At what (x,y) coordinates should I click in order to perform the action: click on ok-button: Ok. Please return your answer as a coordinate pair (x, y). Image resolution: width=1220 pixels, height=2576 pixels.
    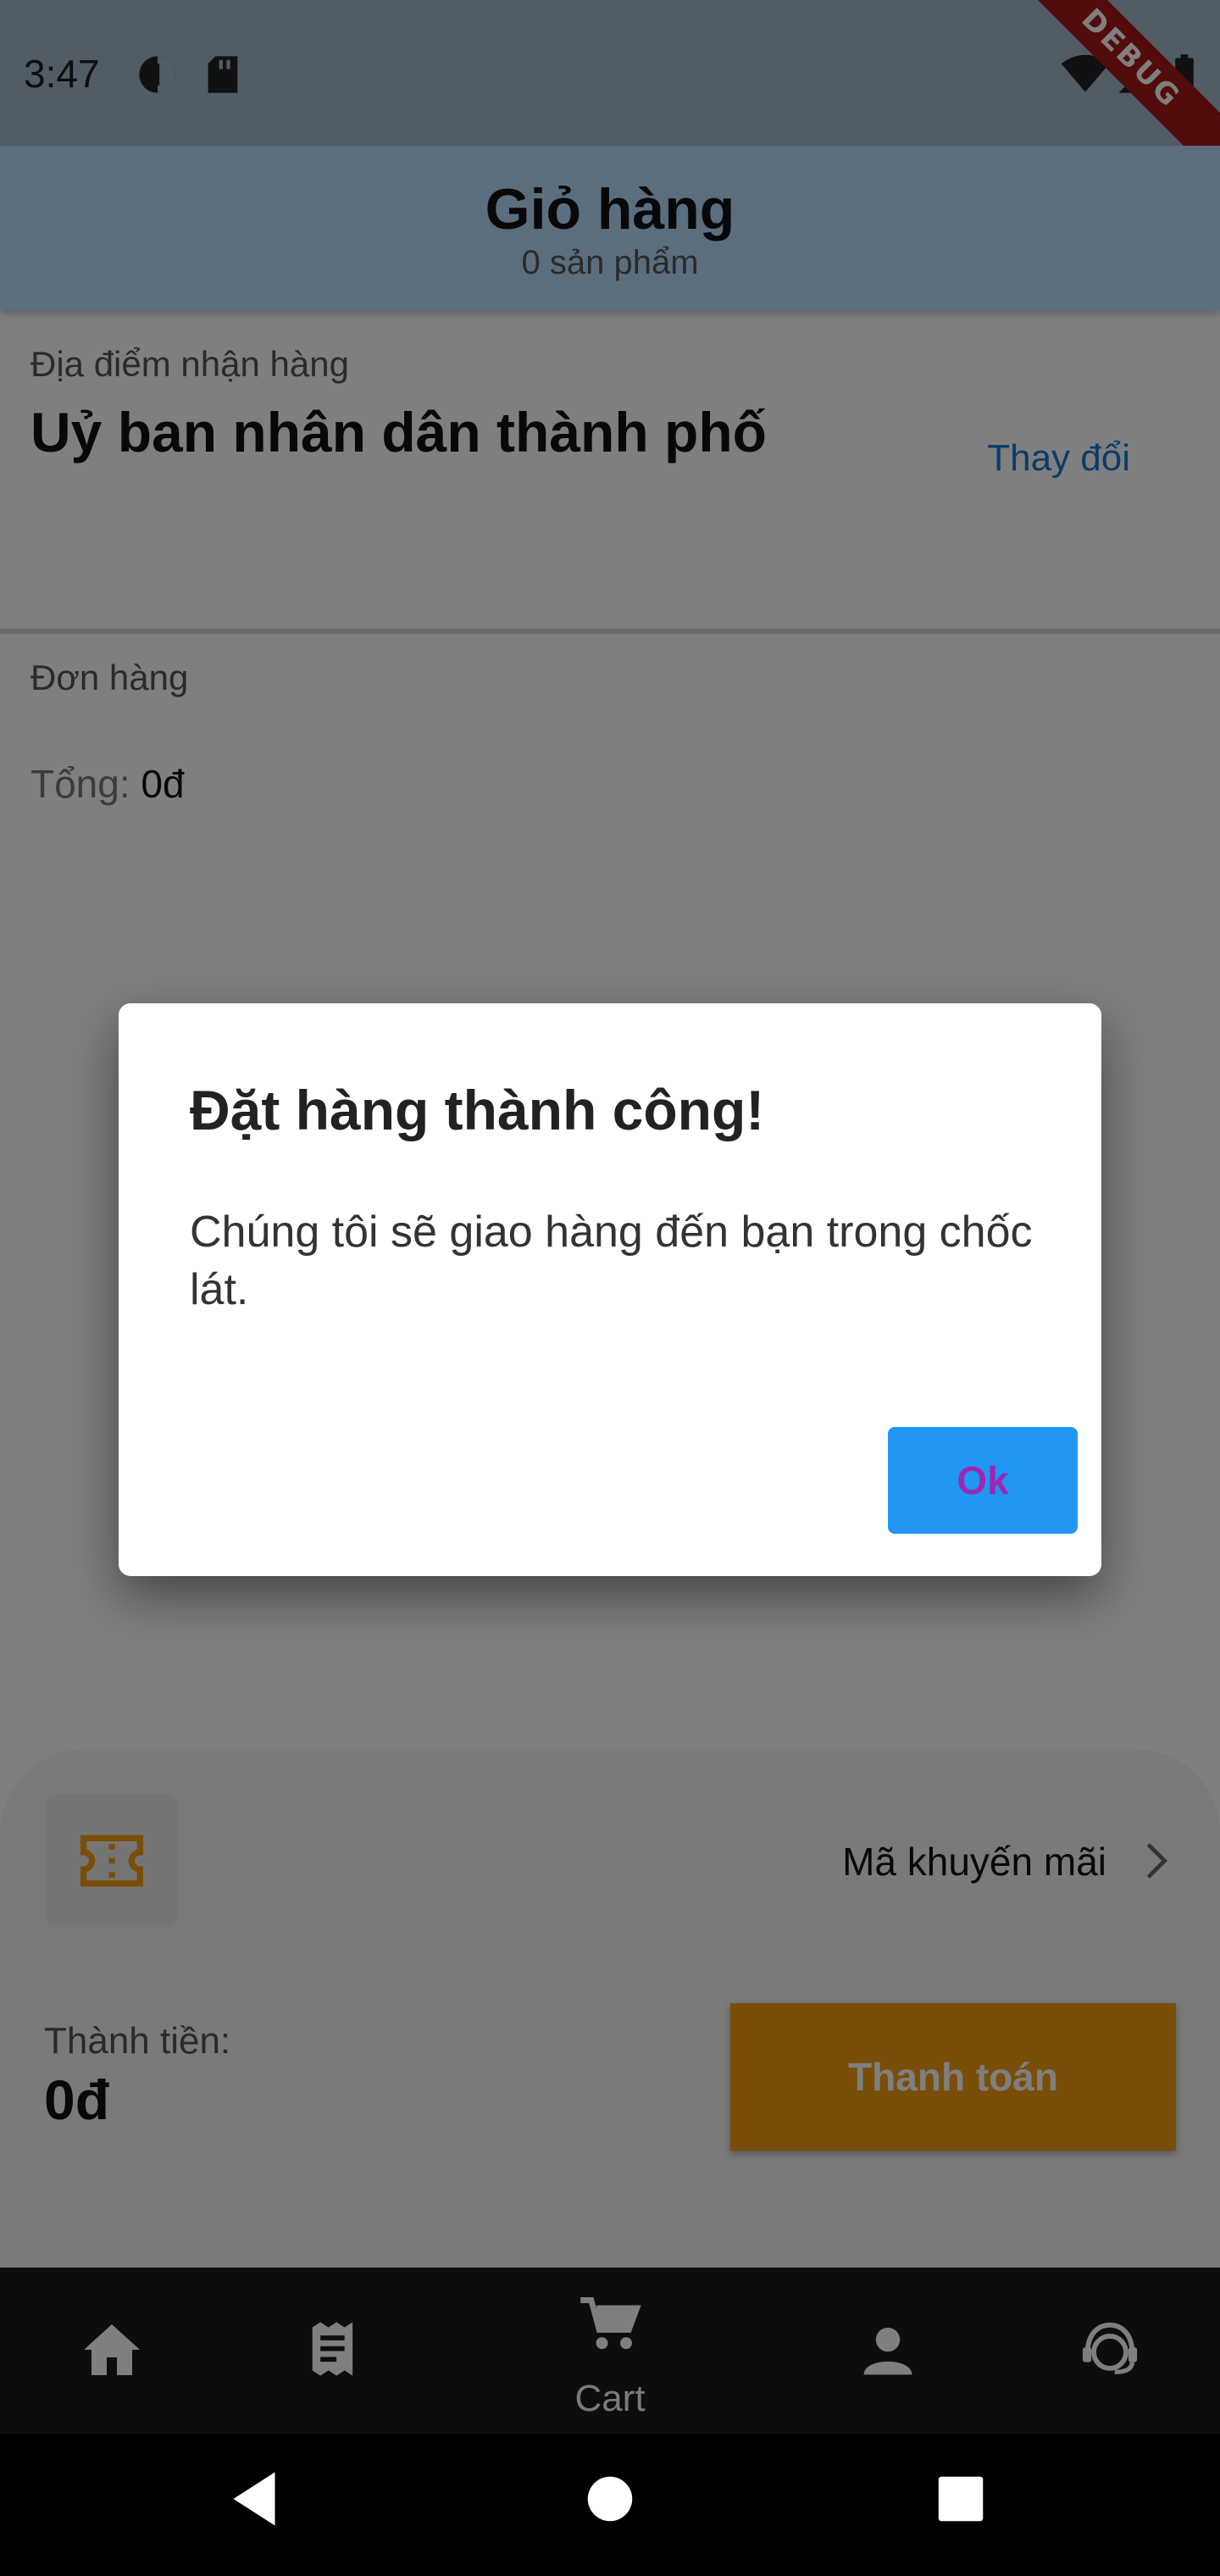
    Looking at the image, I should click on (983, 1480).